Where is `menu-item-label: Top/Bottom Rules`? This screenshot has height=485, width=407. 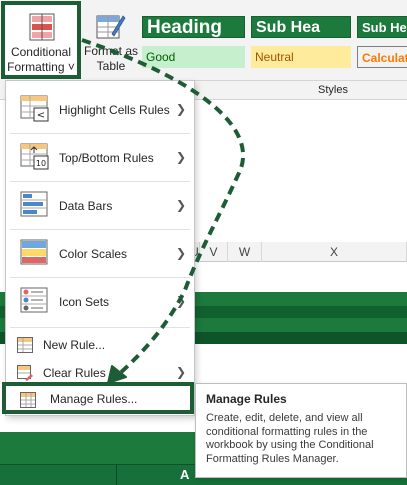 menu-item-label: Top/Bottom Rules is located at coordinates (106, 158).